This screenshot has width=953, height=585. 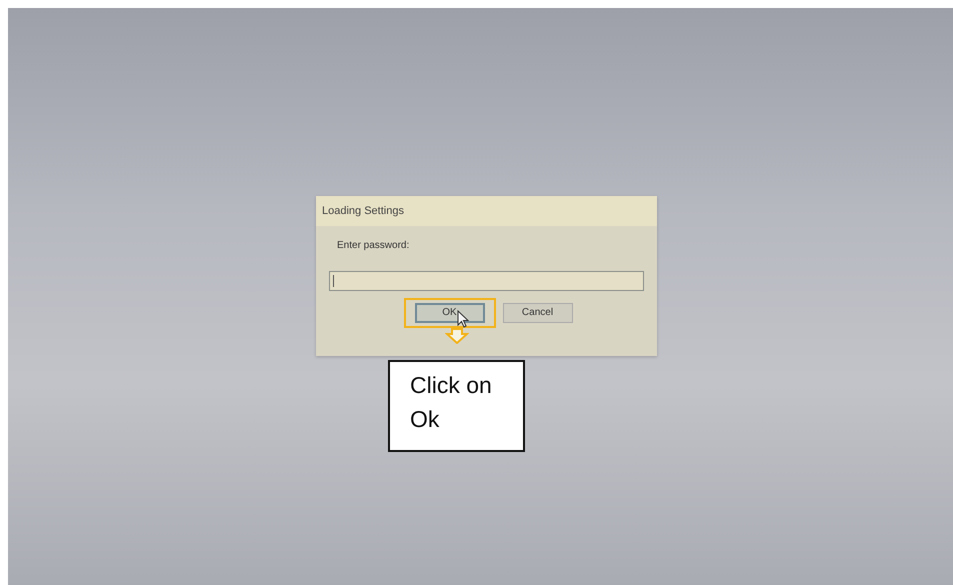 What do you see at coordinates (451, 402) in the screenshot?
I see `callout-text: Click on Ok` at bounding box center [451, 402].